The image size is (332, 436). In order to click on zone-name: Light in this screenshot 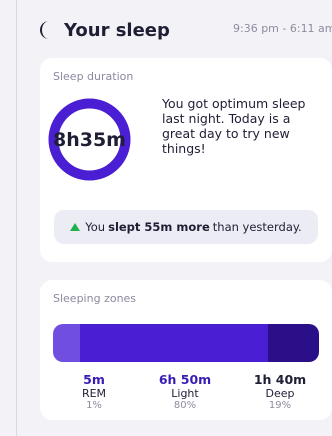, I will do `click(185, 393)`.